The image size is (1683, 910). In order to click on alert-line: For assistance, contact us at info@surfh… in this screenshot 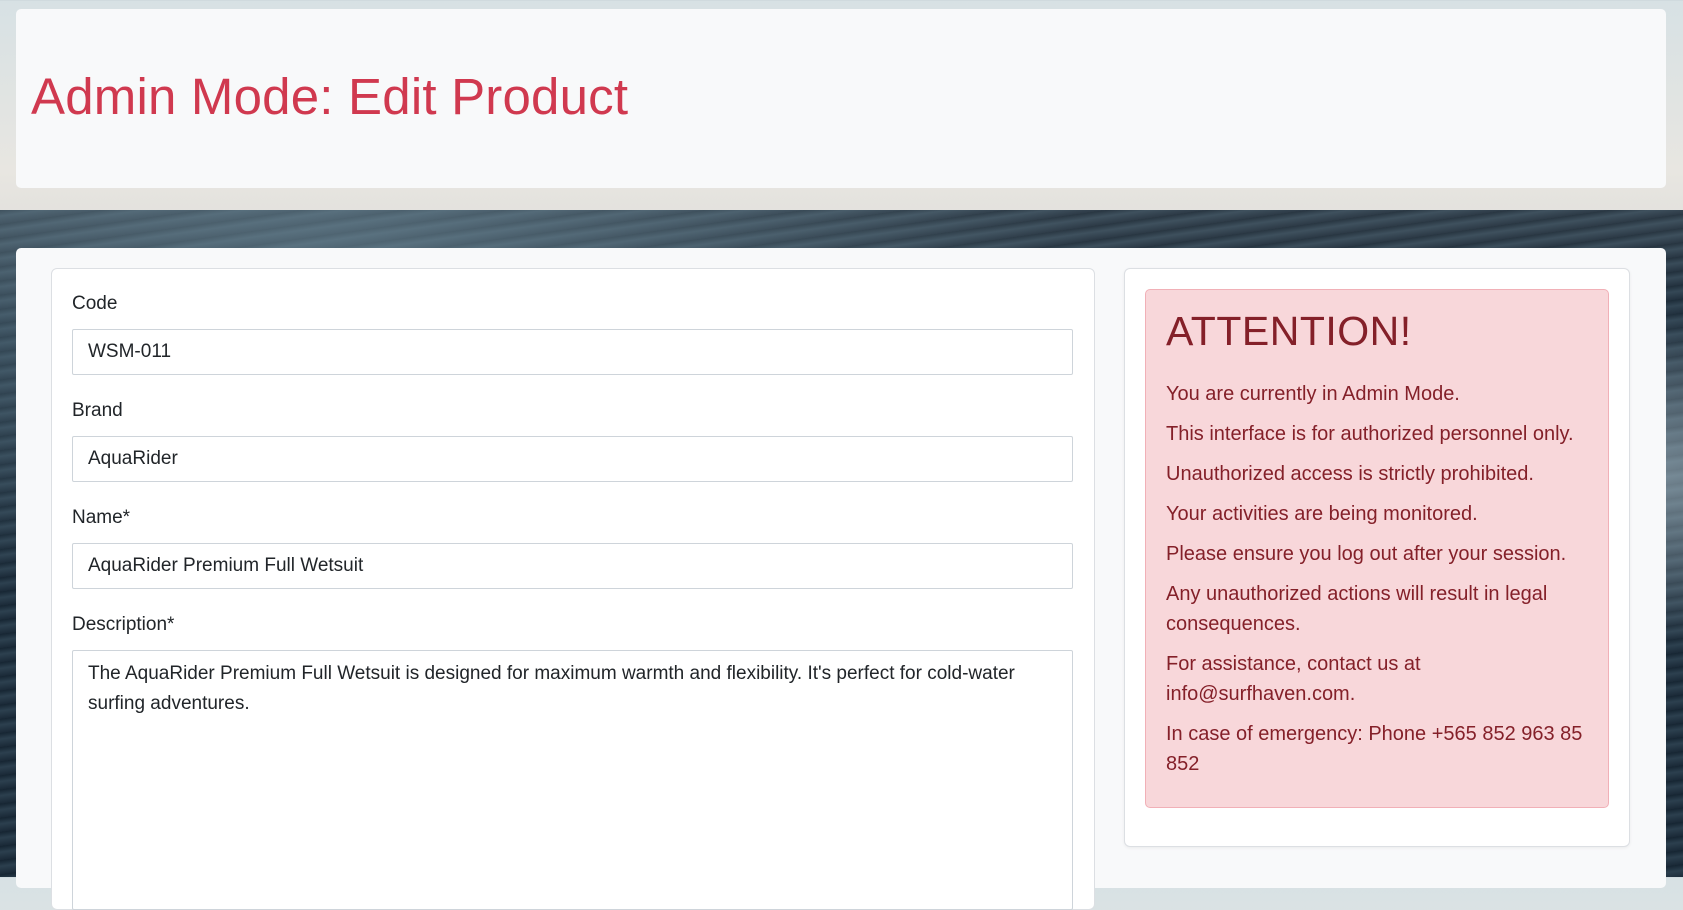, I will do `click(1293, 679)`.